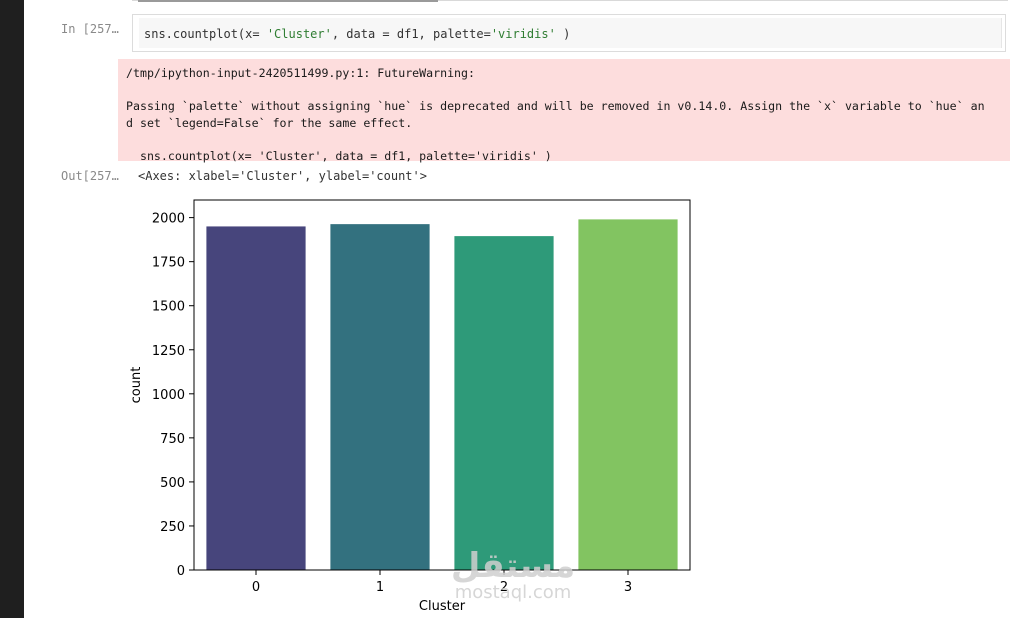 Image resolution: width=1026 pixels, height=618 pixels. What do you see at coordinates (288, 1) in the screenshot?
I see `horizontal-scrollbar` at bounding box center [288, 1].